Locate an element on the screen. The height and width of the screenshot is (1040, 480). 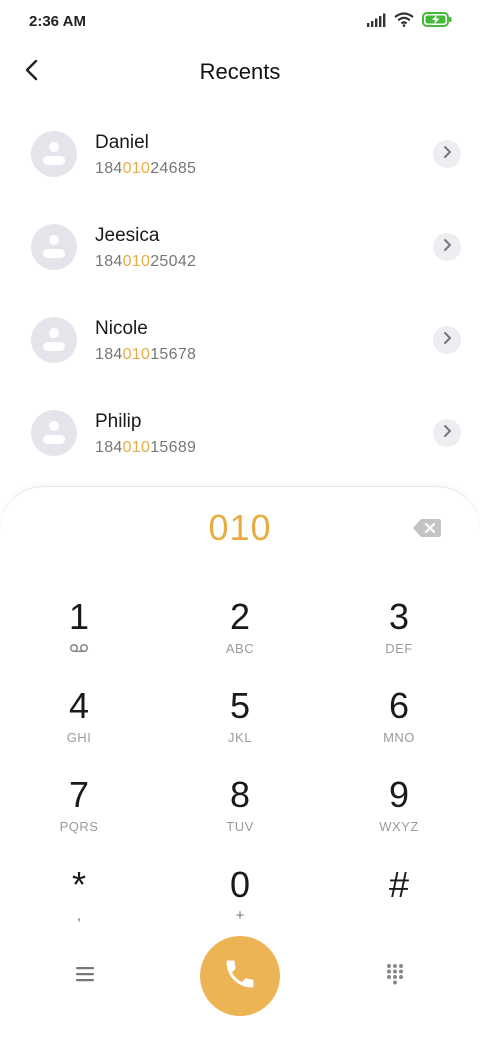
key-0: 0 + is located at coordinates (240, 901).